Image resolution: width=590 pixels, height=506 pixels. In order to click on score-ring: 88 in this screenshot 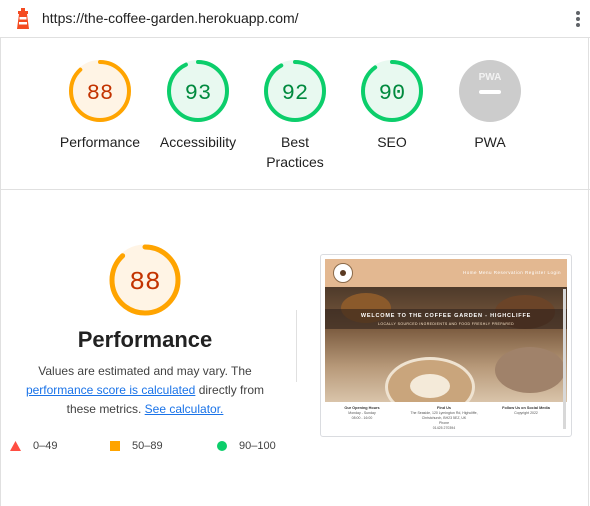, I will do `click(100, 91)`.